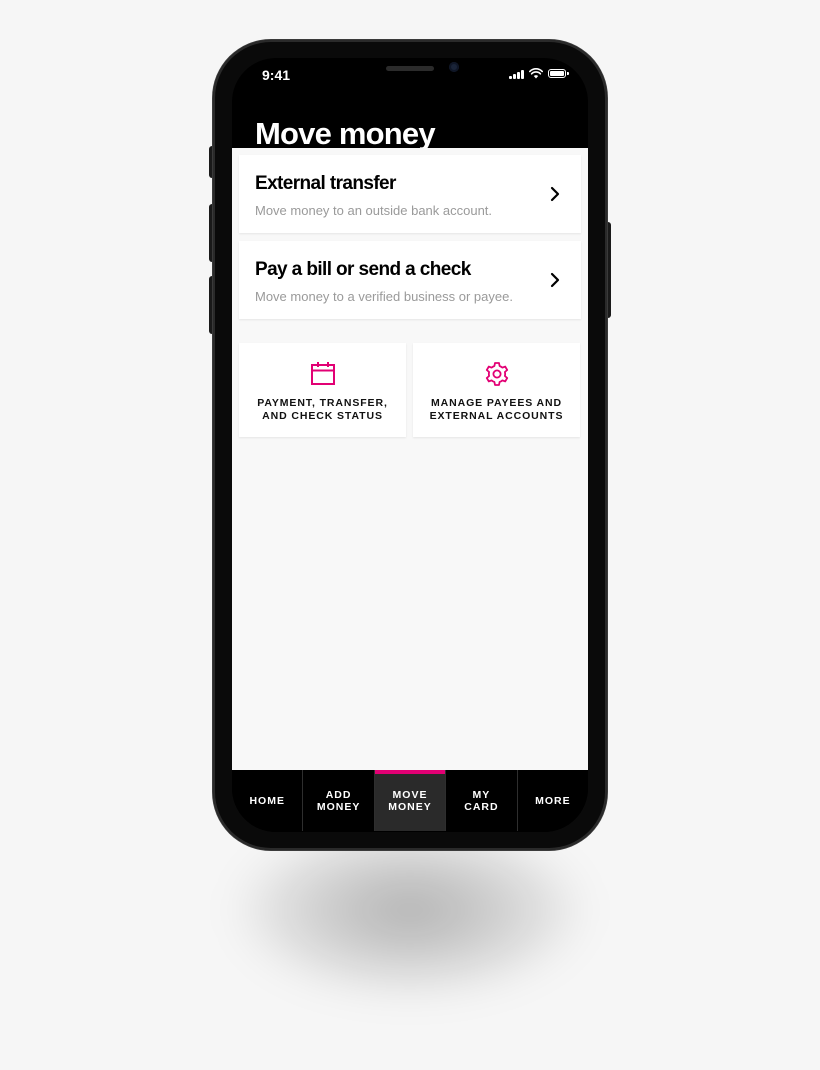 The image size is (820, 1070). I want to click on manage-payees-tile: MANAGE PAYEES AND EXTERNAL ACCOUNTS, so click(496, 390).